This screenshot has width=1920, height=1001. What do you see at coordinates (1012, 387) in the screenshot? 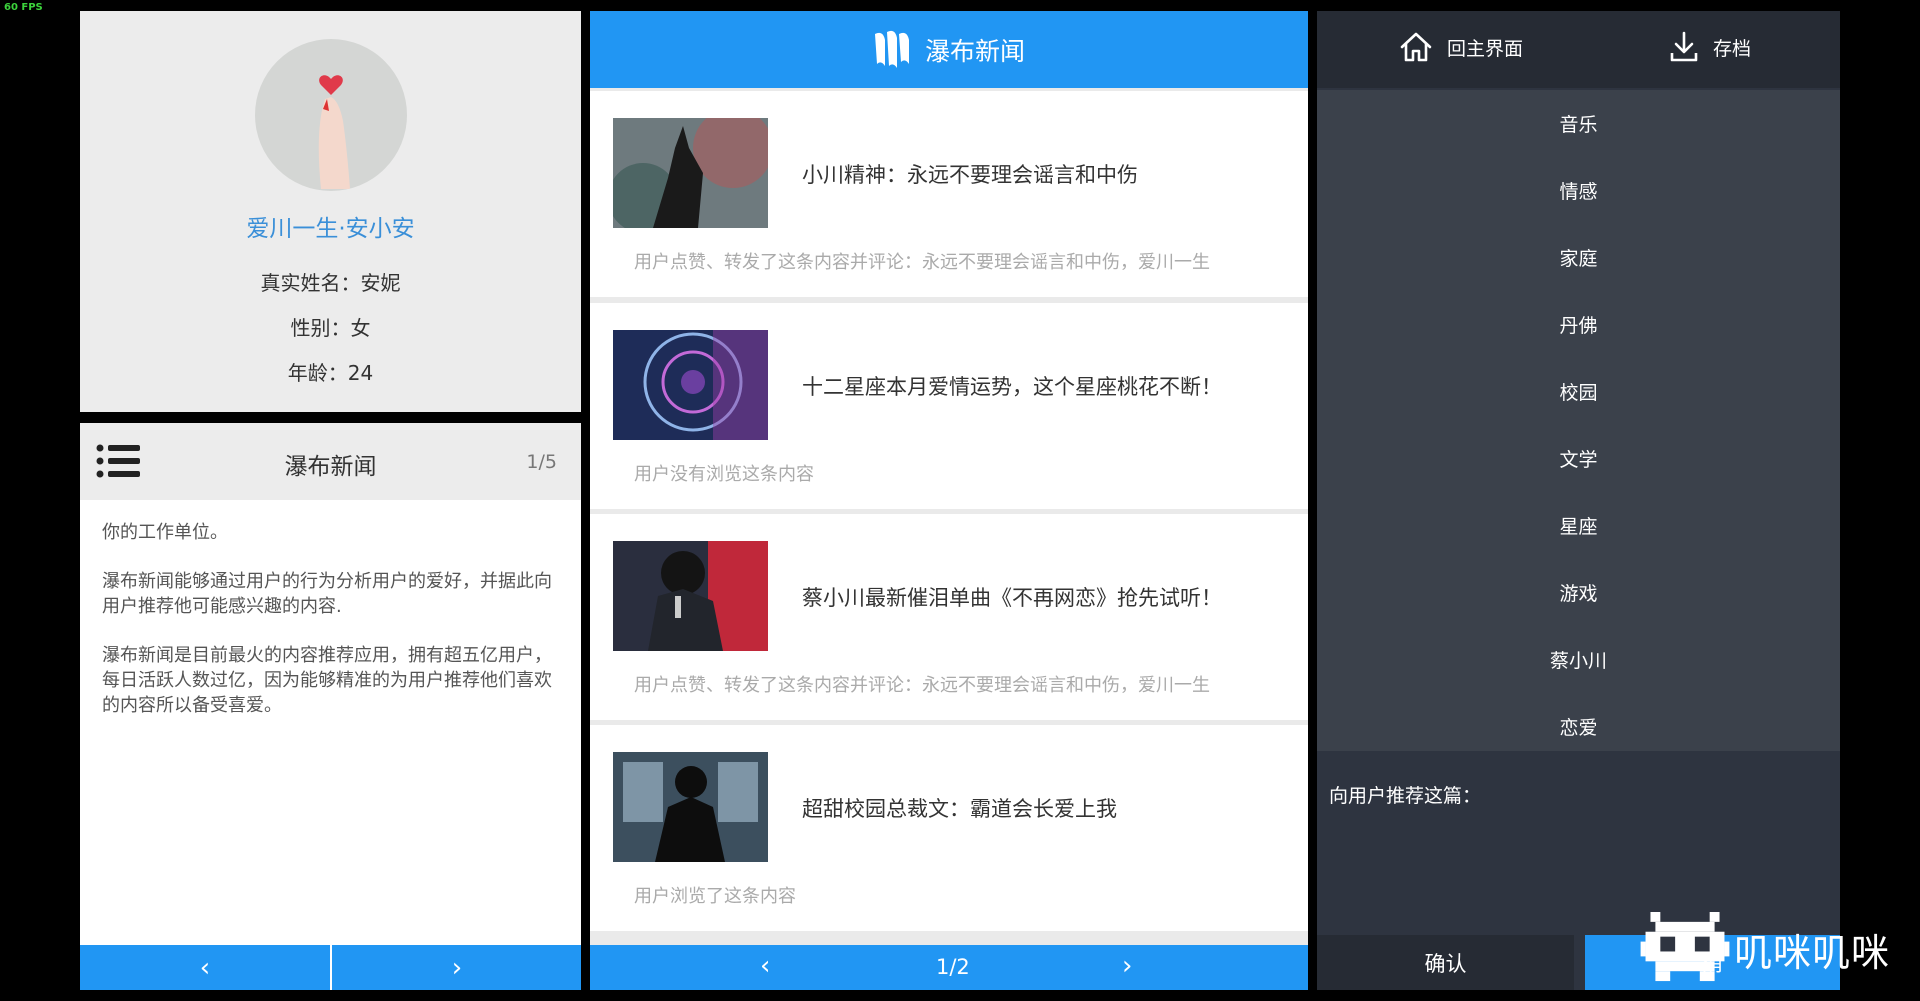
I see `news-title: 十二星座本月爱情运势，这个星座桃花不断！` at bounding box center [1012, 387].